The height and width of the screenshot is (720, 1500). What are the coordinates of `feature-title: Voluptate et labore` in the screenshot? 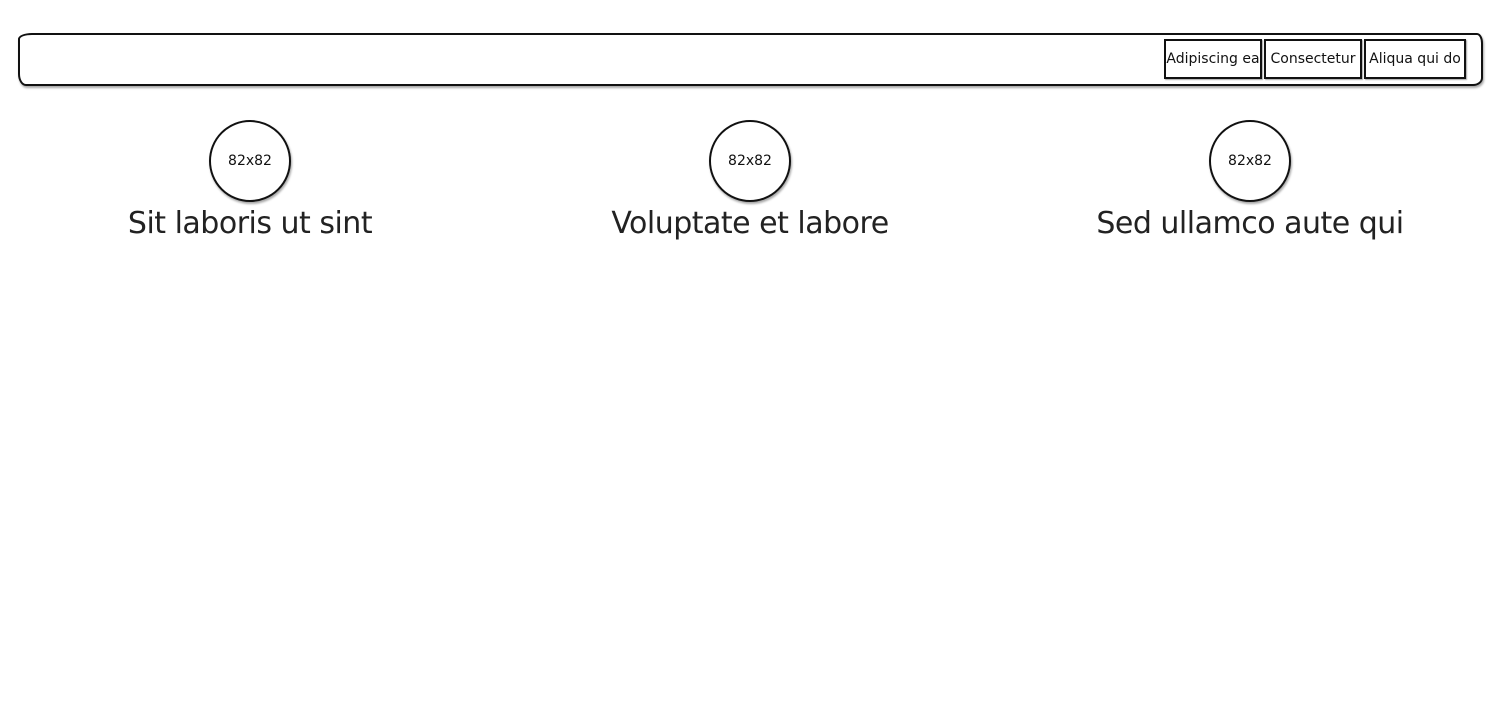 It's located at (750, 223).